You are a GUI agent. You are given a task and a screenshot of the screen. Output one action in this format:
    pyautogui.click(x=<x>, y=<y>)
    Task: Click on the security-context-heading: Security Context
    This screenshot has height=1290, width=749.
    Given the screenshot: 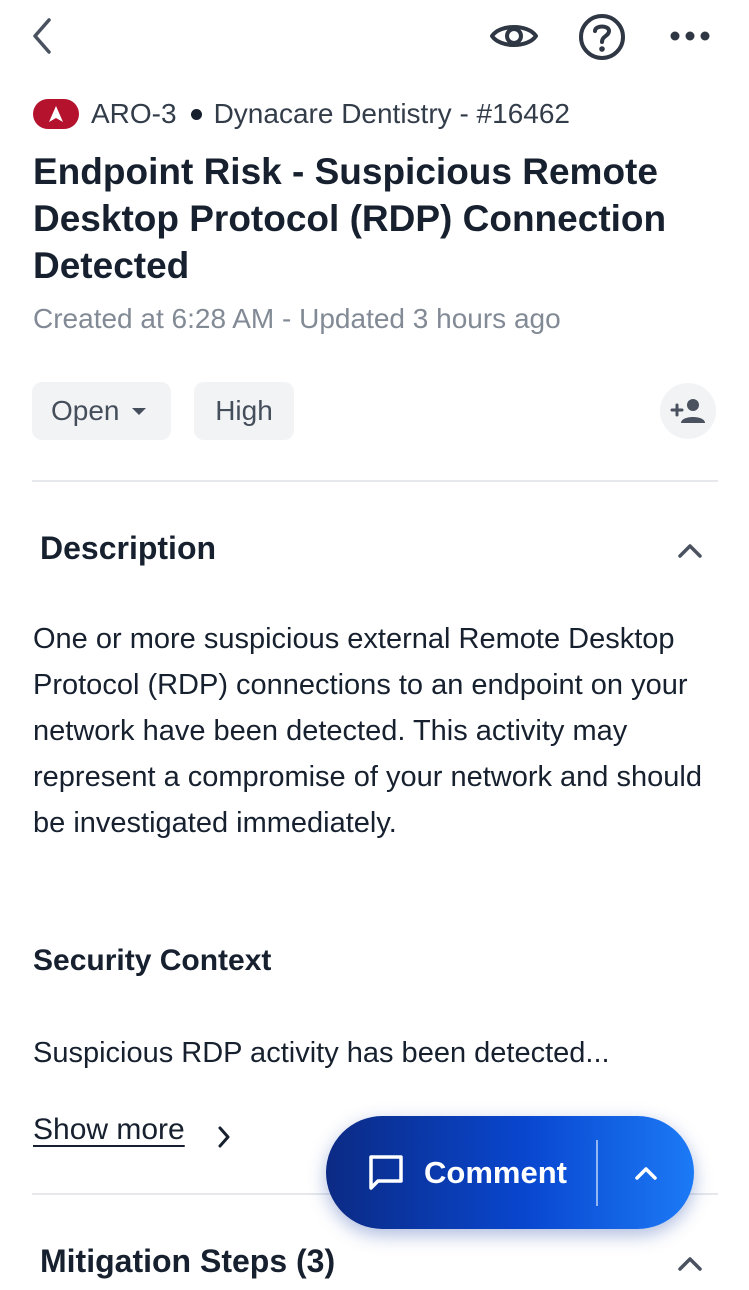 What is the action you would take?
    pyautogui.click(x=152, y=960)
    